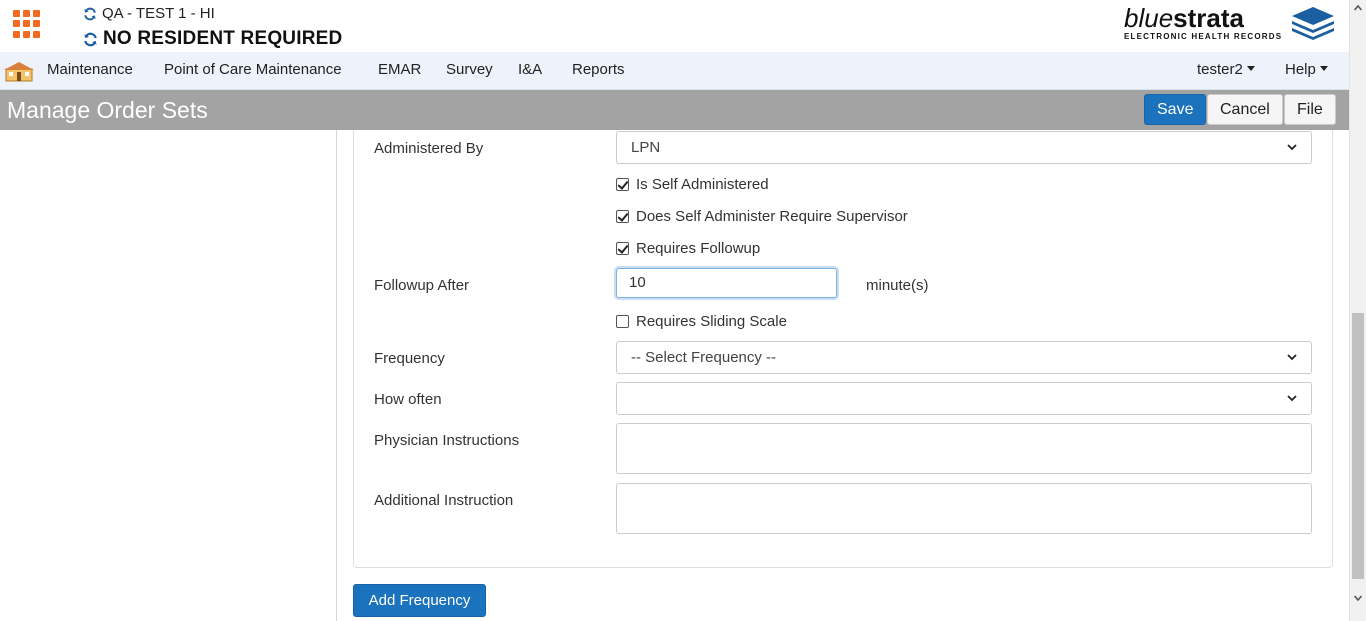 The image size is (1366, 621). I want to click on checkbox-unchecked-icon, so click(622, 321).